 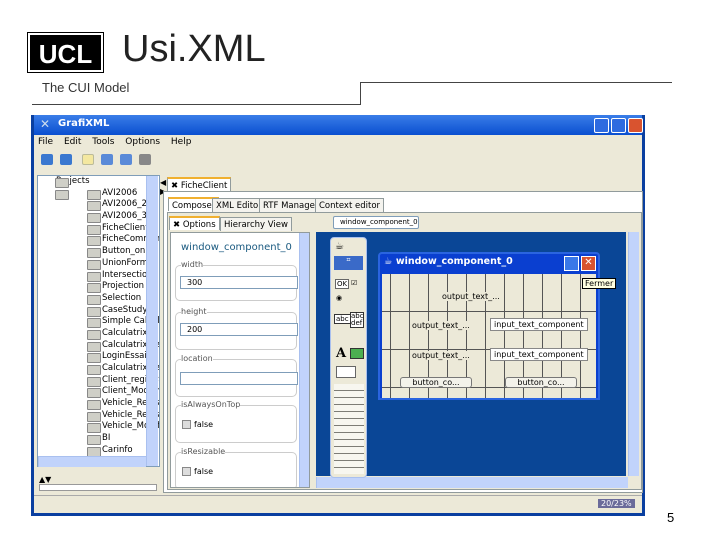 I want to click on always-on-top-label: isAlwaysOnTop, so click(x=211, y=404).